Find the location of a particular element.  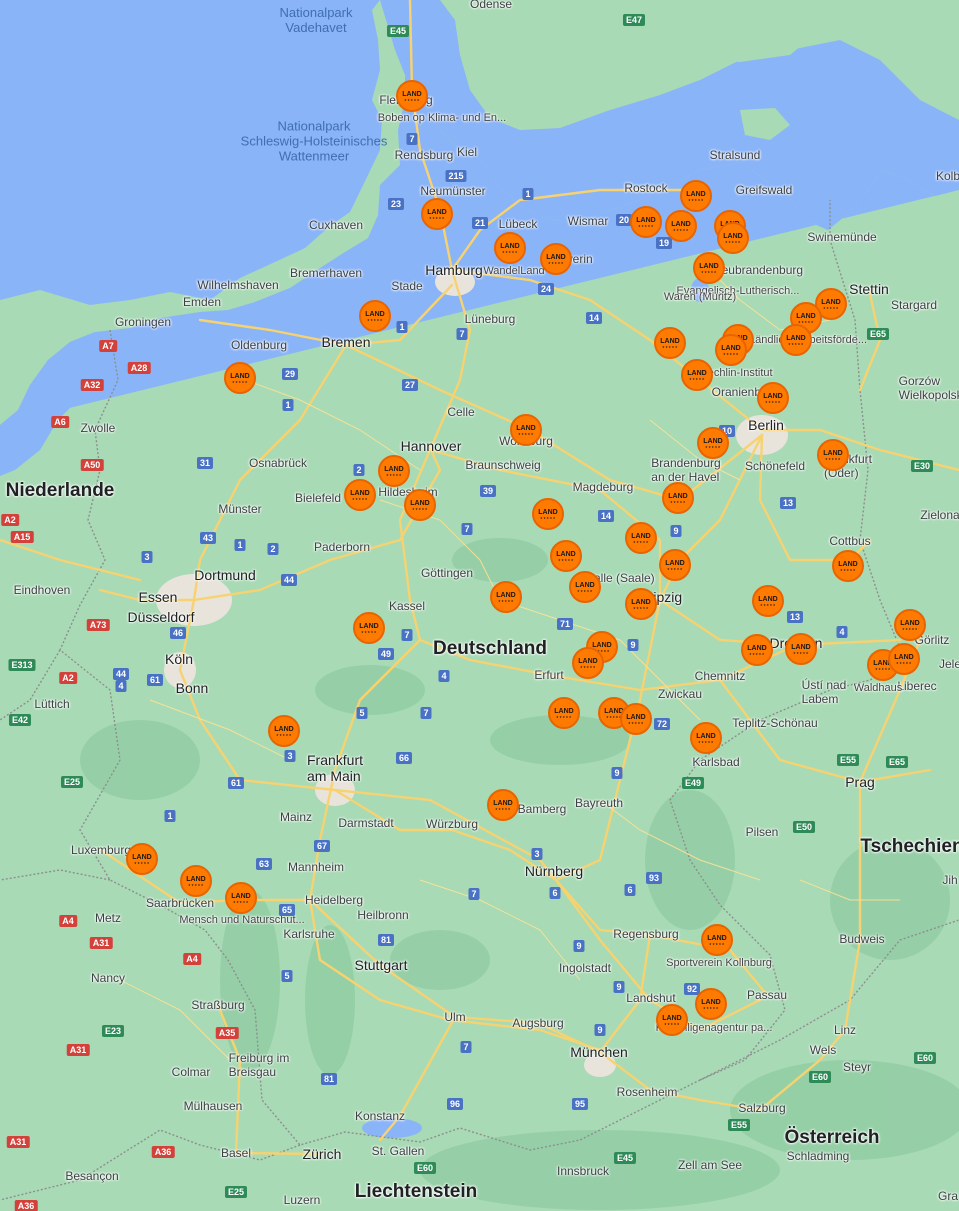

road-shield: 19 is located at coordinates (664, 243).